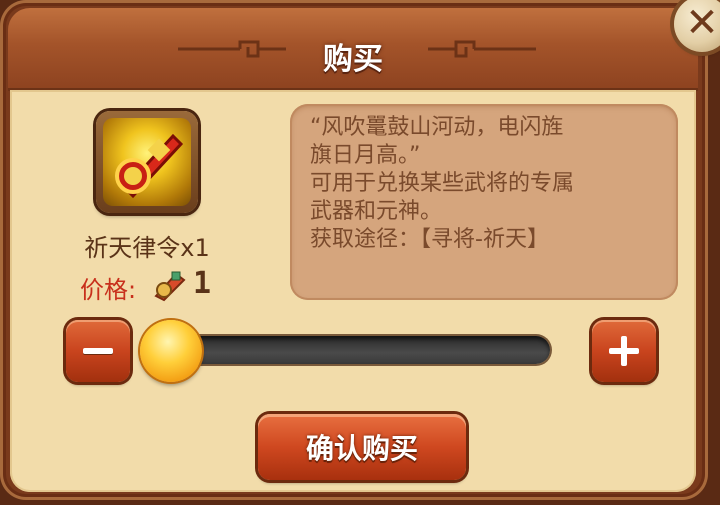 Image resolution: width=720 pixels, height=505 pixels. What do you see at coordinates (108, 290) in the screenshot?
I see `price-label: 价格:` at bounding box center [108, 290].